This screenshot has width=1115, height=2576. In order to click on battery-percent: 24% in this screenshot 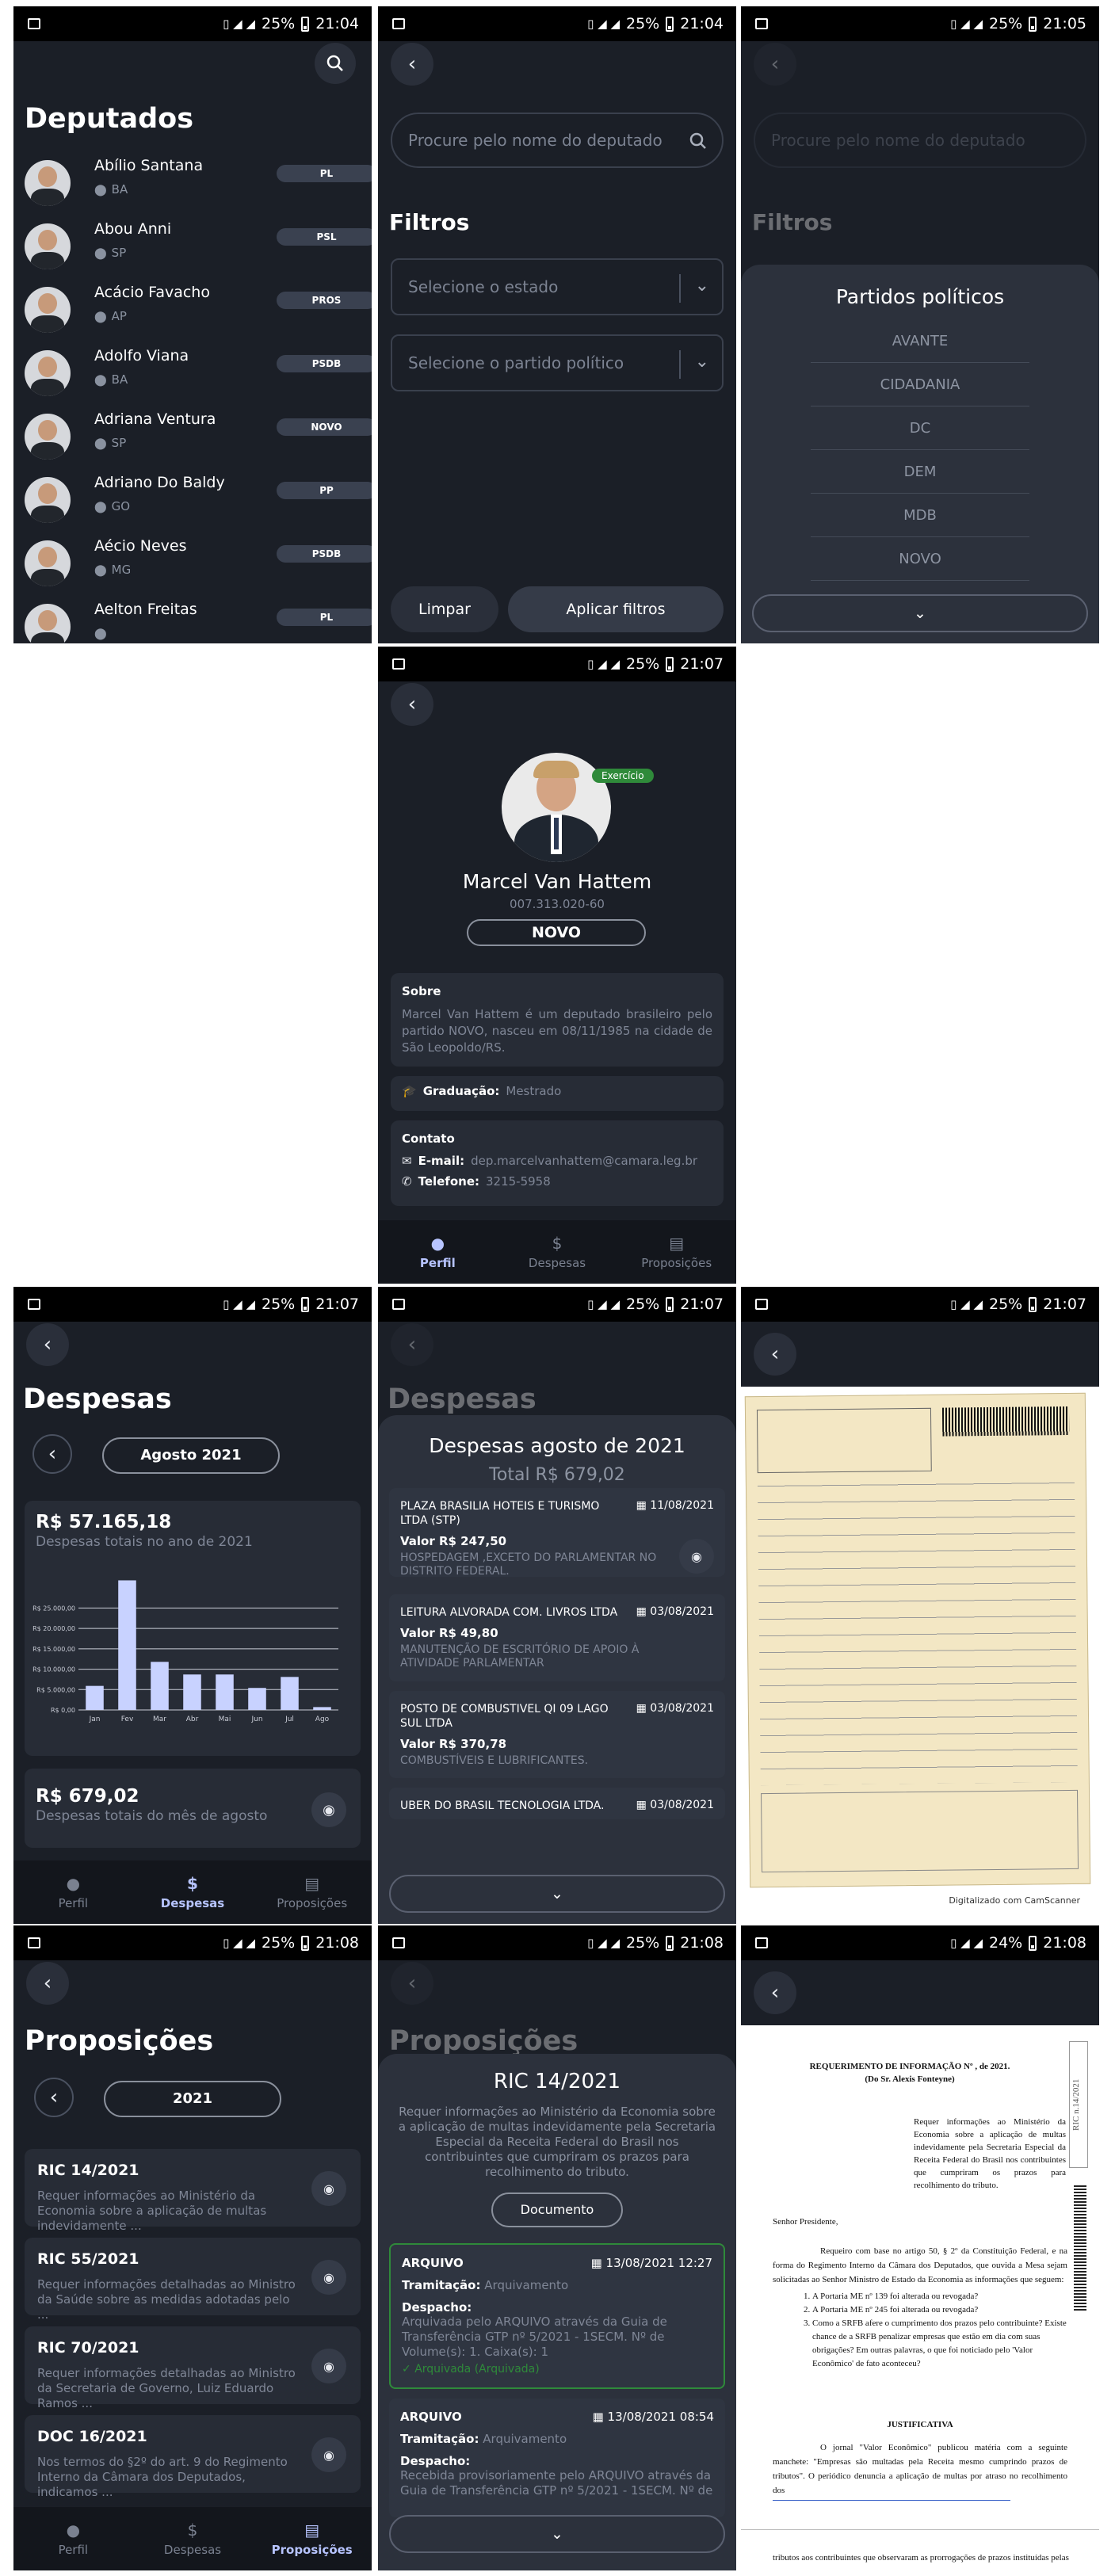, I will do `click(1006, 1943)`.